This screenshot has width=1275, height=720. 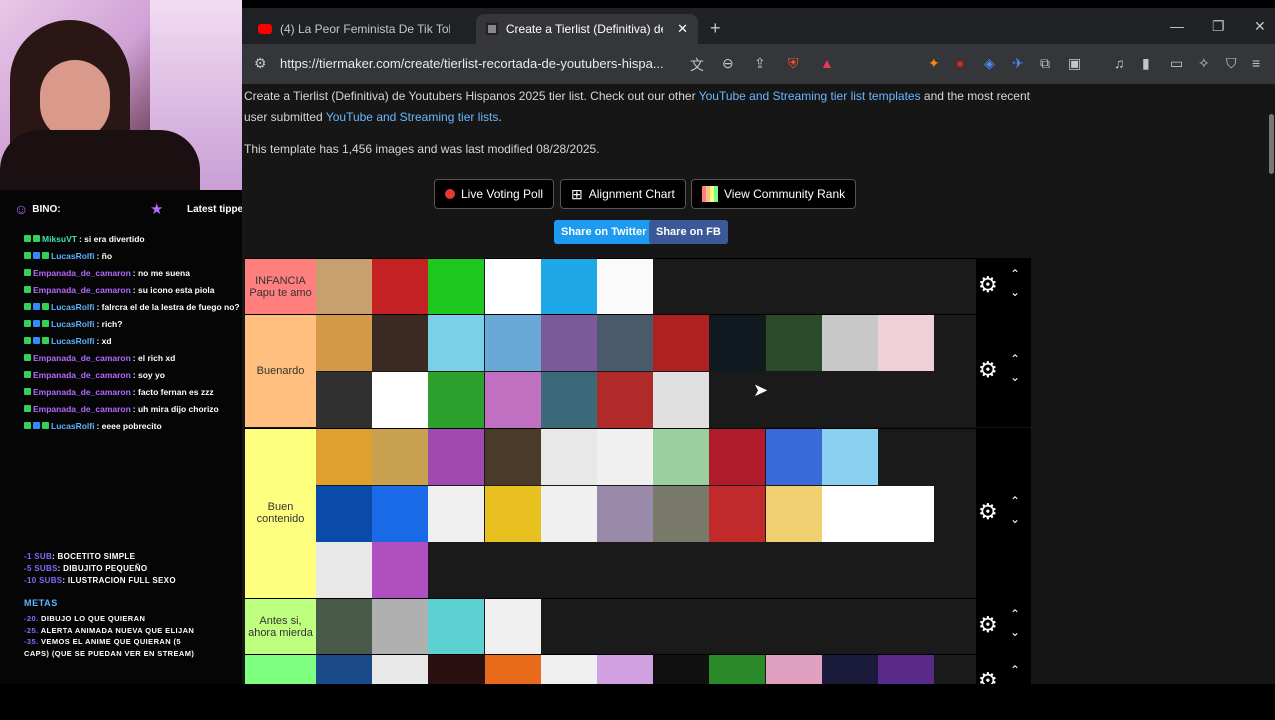 I want to click on scrollbar-thumb, so click(x=1271, y=144).